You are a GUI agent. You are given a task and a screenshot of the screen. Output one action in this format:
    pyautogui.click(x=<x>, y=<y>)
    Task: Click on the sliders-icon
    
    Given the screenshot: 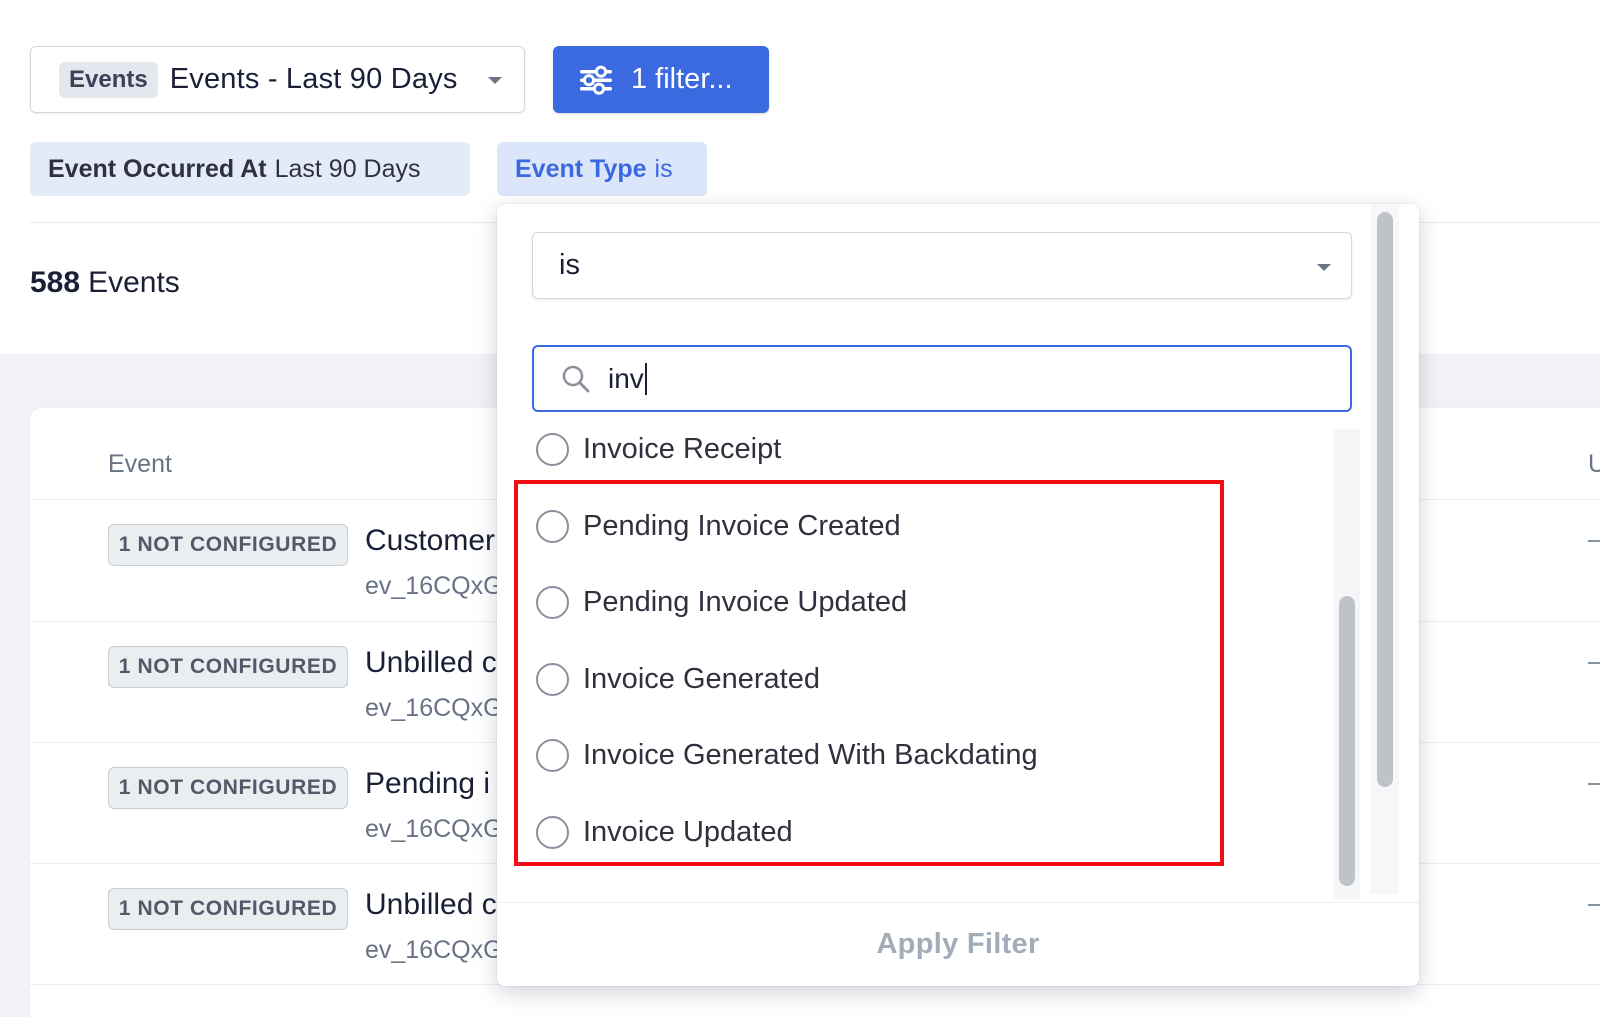 What is the action you would take?
    pyautogui.click(x=596, y=80)
    